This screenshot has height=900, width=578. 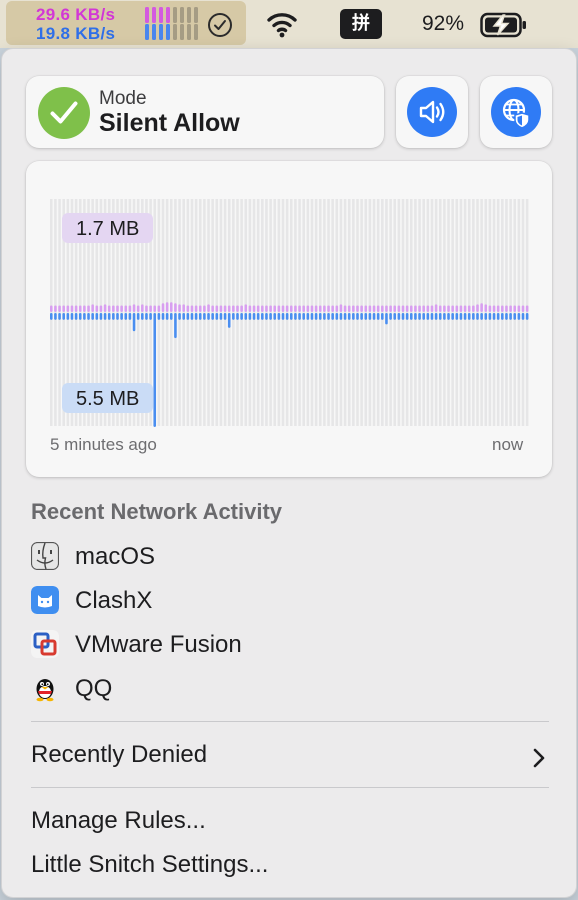 I want to click on recent-app-qq: QQ, so click(x=281, y=688).